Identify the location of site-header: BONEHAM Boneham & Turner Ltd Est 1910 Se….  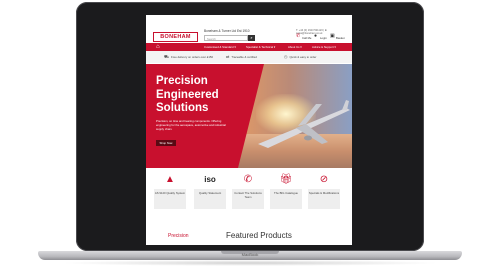
(249, 29).